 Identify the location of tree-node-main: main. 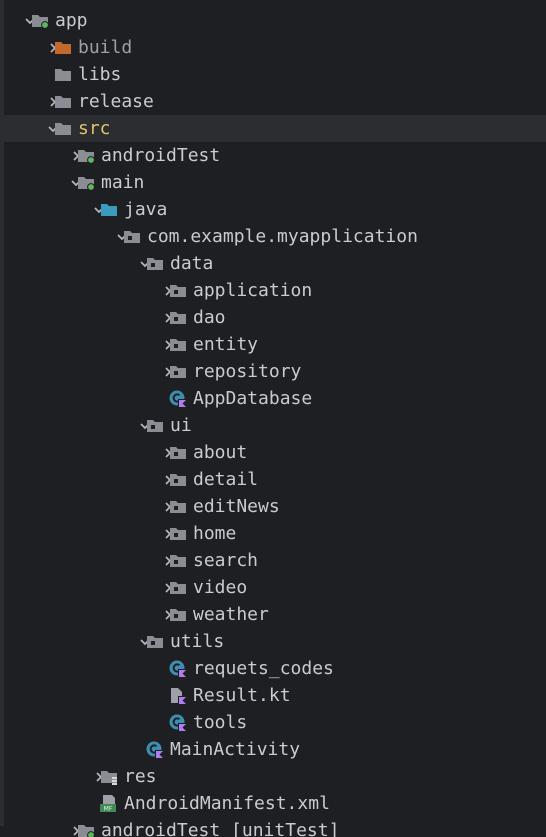
(273, 182).